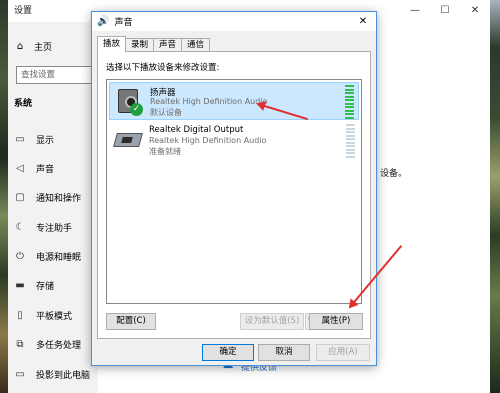 The height and width of the screenshot is (393, 500). What do you see at coordinates (56, 285) in the screenshot?
I see `sidebar-item-storage: ▬ 存储` at bounding box center [56, 285].